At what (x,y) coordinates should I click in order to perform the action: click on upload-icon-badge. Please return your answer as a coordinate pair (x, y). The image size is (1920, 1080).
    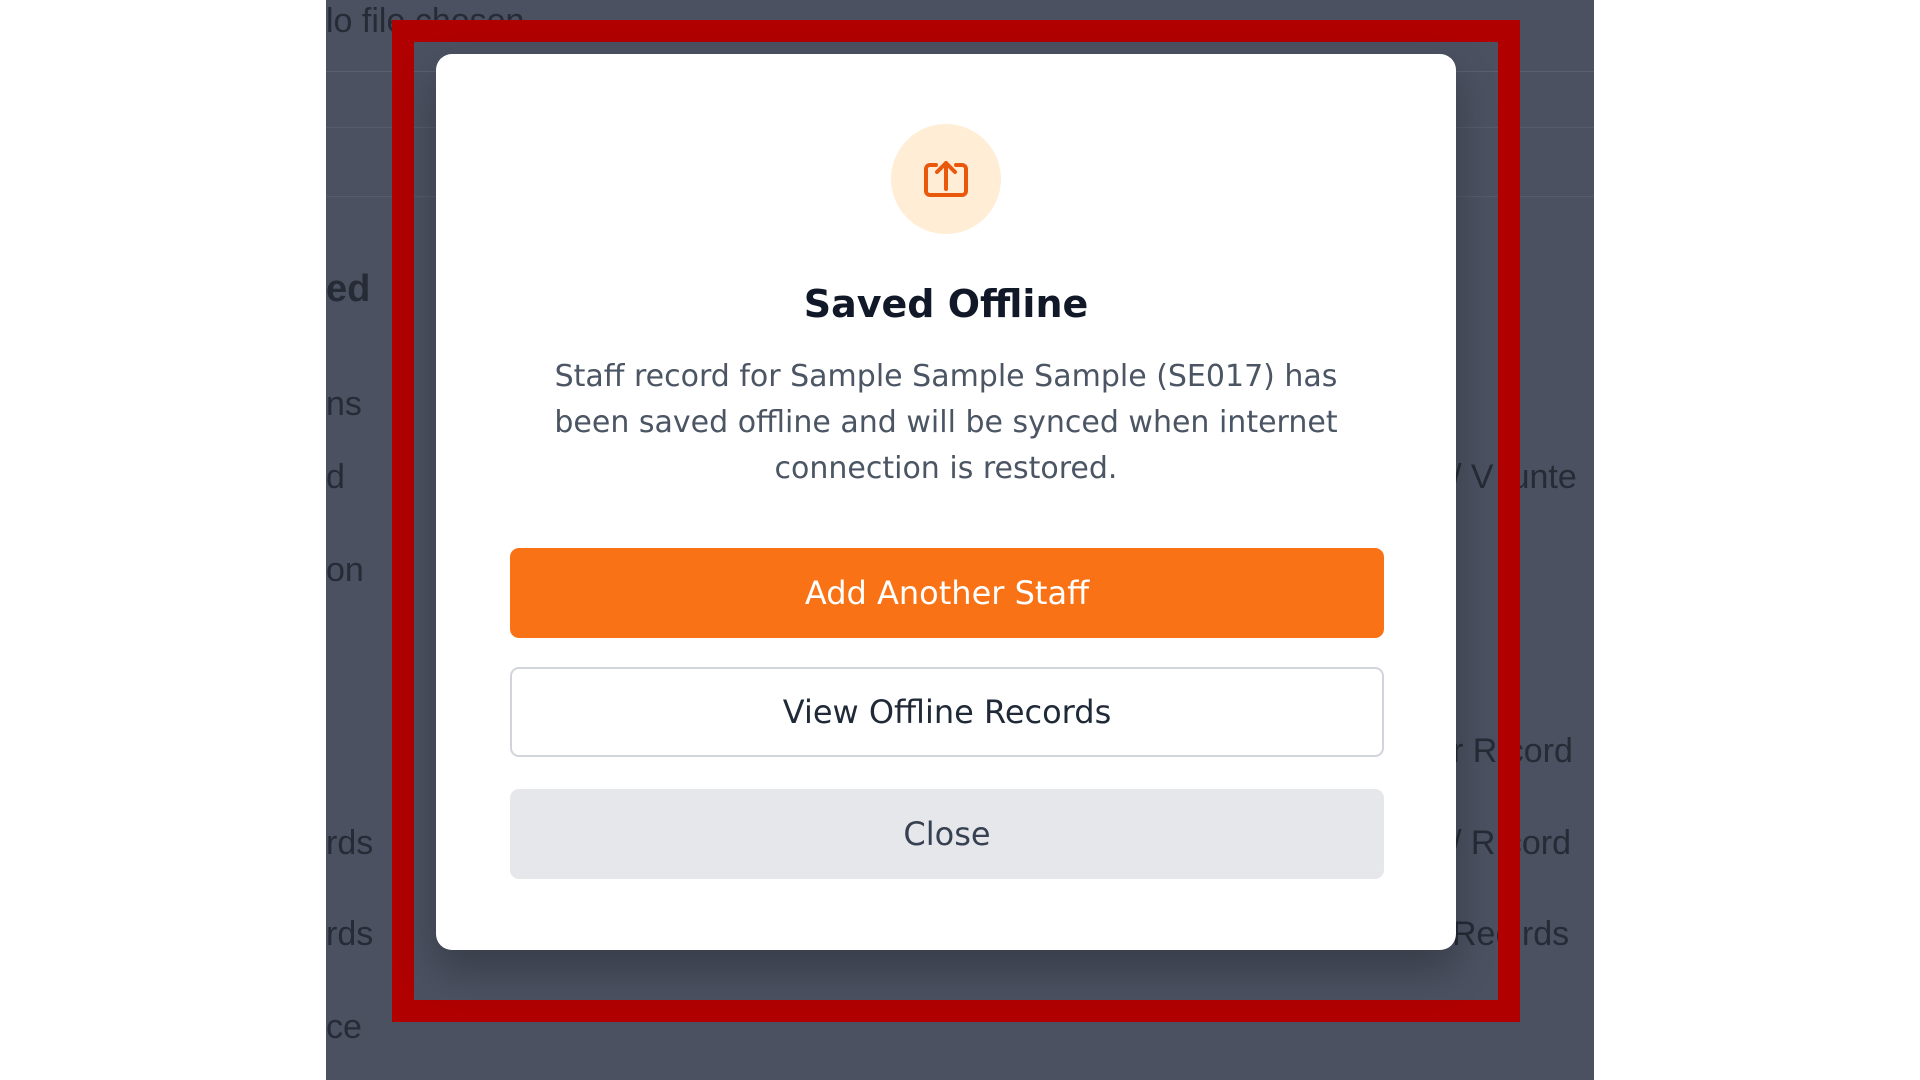
    Looking at the image, I should click on (946, 179).